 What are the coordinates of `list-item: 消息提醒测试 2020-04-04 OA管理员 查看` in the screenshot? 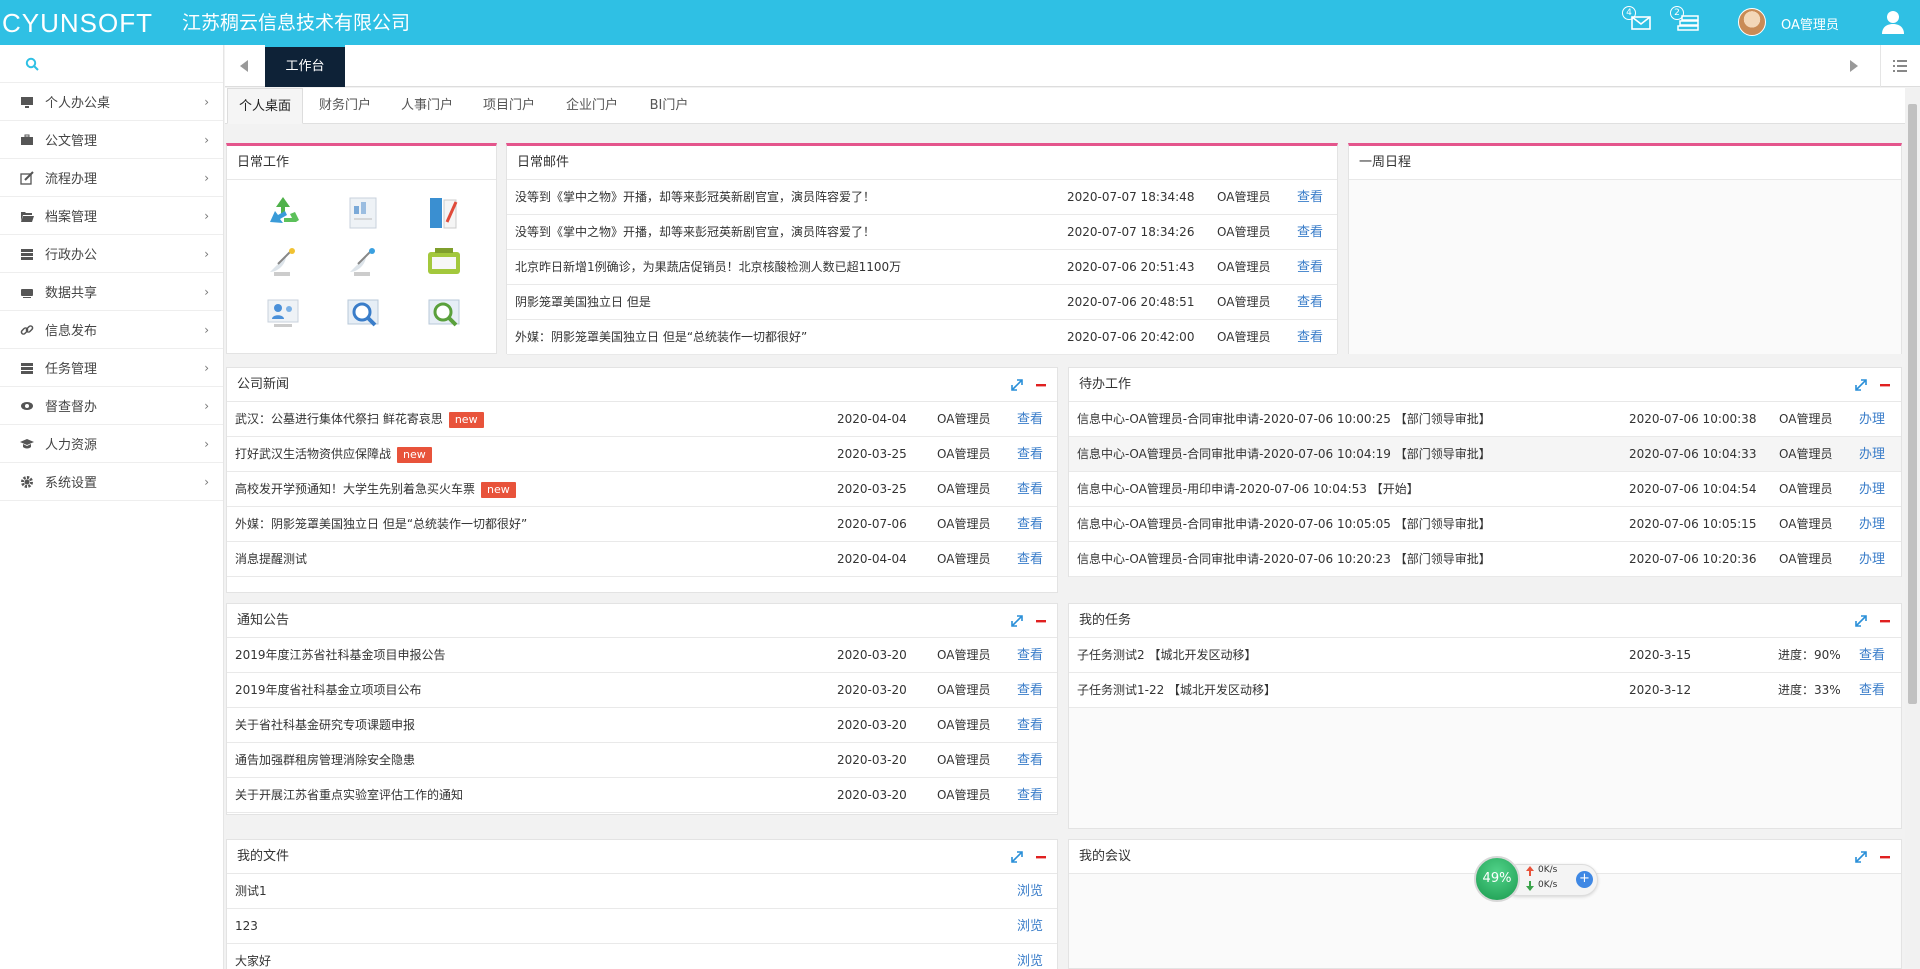 It's located at (642, 559).